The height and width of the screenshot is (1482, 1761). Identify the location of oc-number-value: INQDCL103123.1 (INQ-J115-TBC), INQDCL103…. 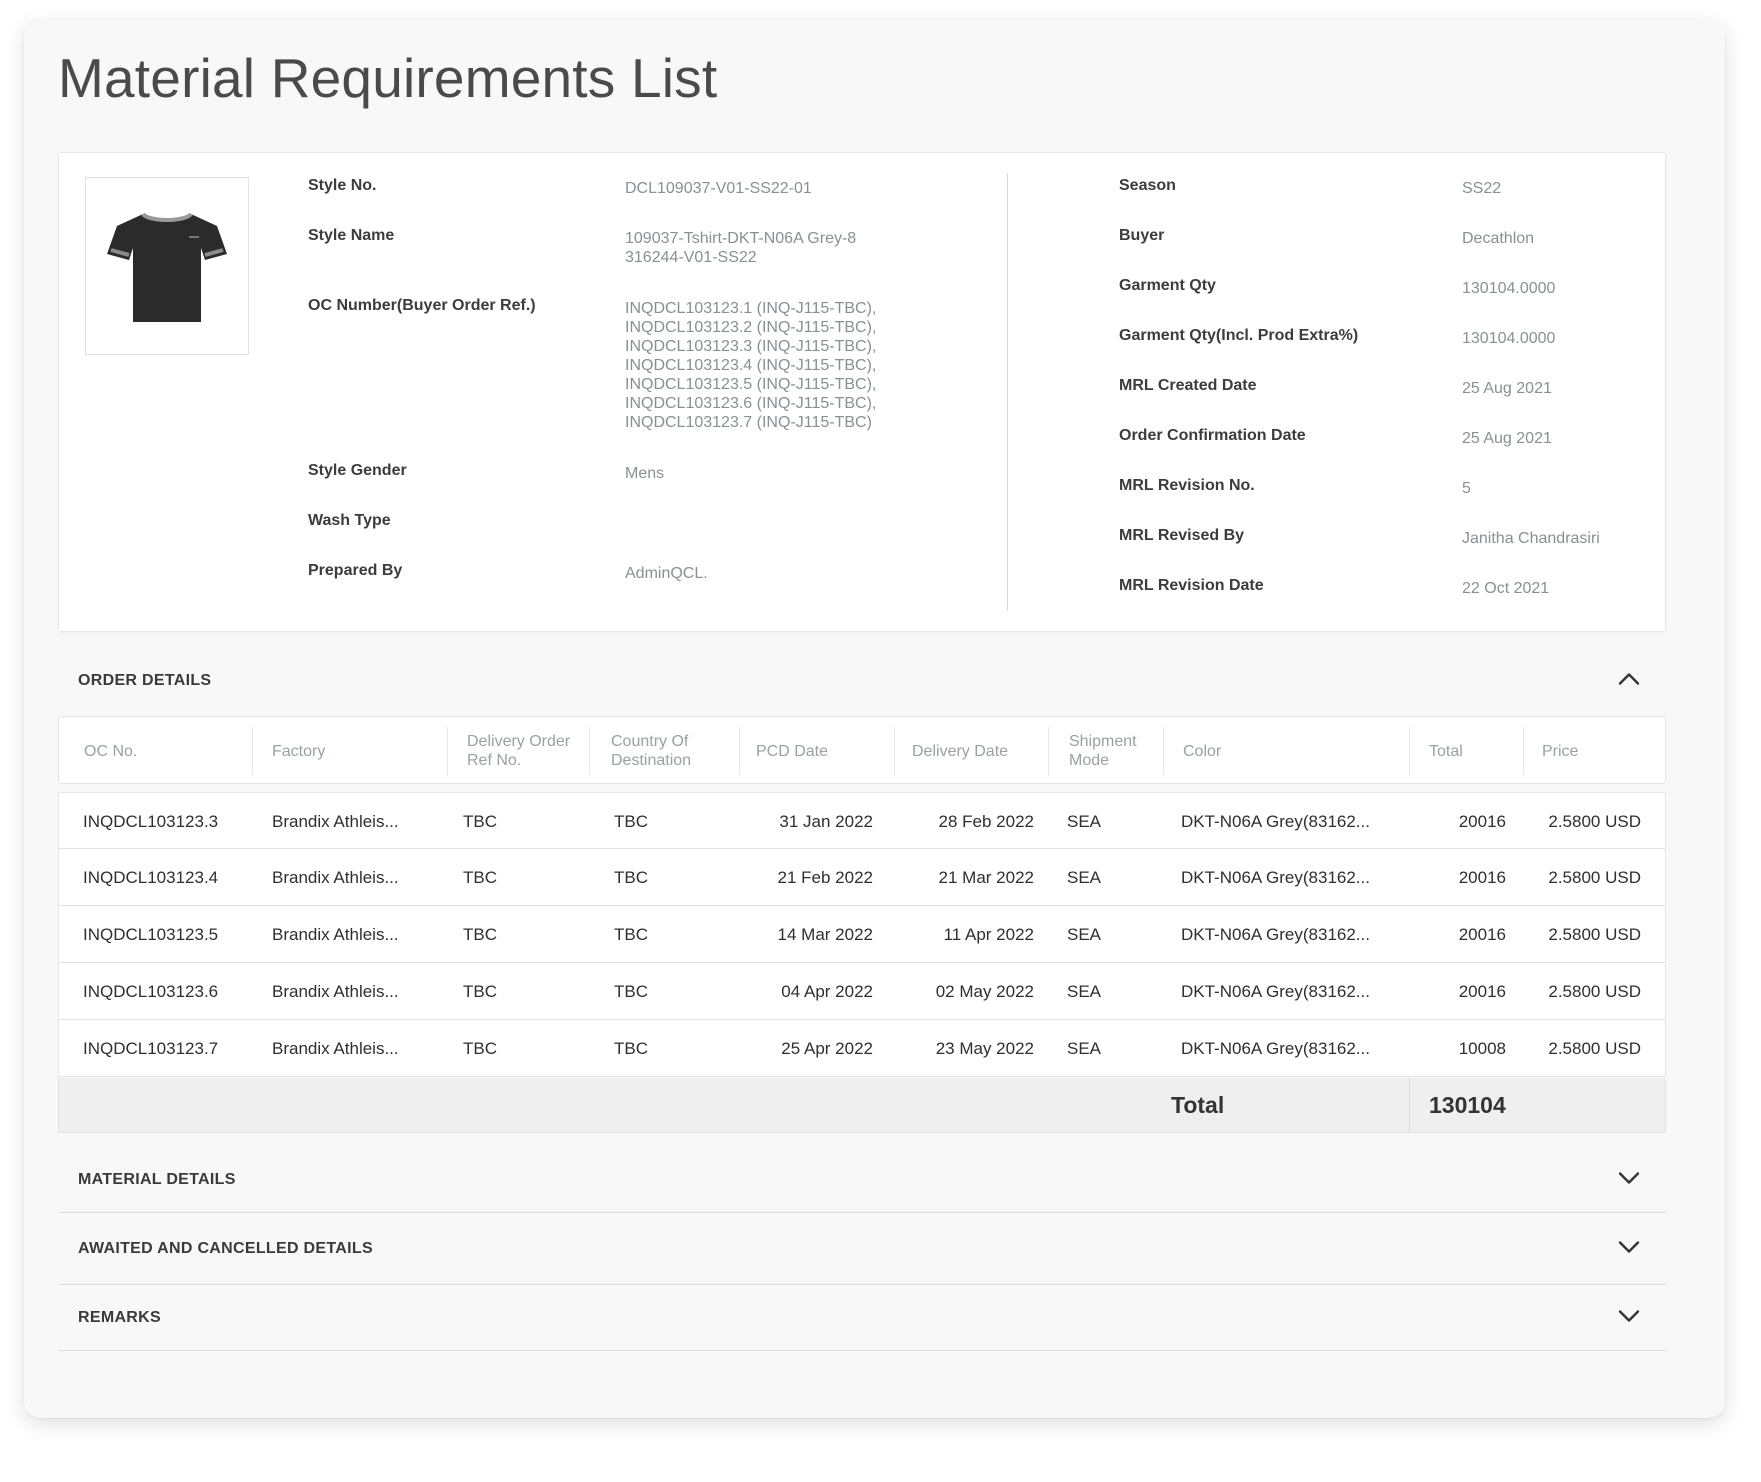
(751, 365).